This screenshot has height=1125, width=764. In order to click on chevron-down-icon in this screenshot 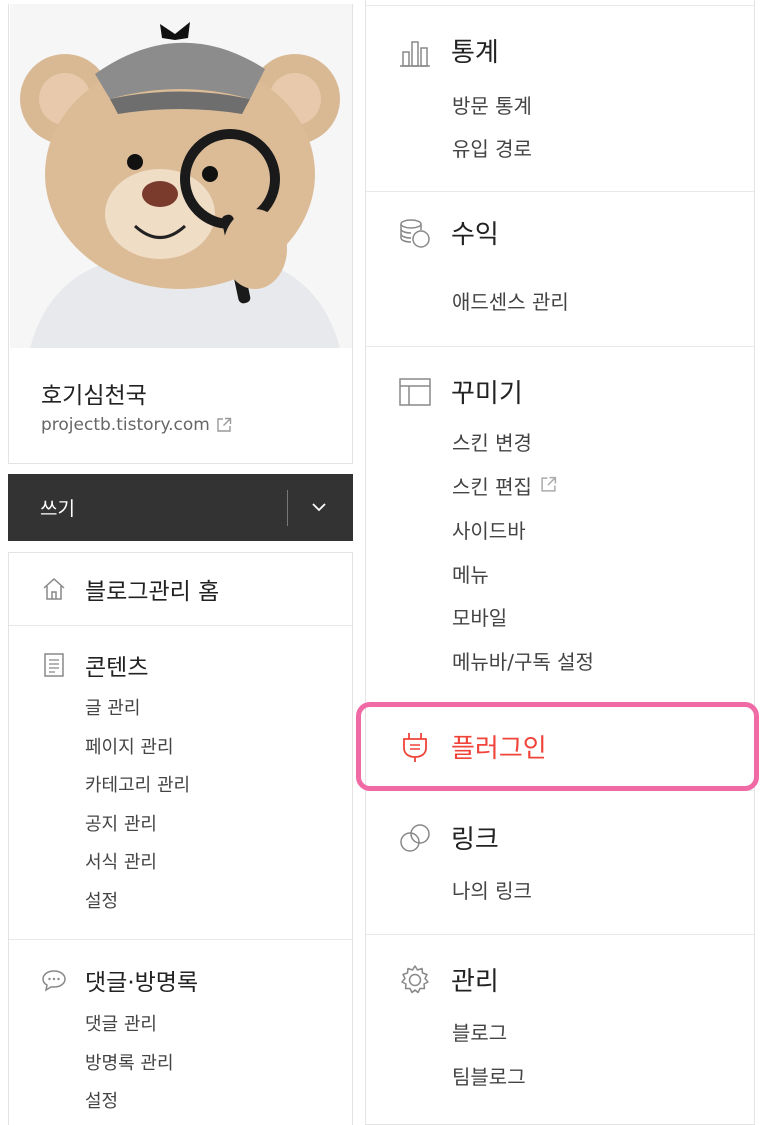, I will do `click(319, 507)`.